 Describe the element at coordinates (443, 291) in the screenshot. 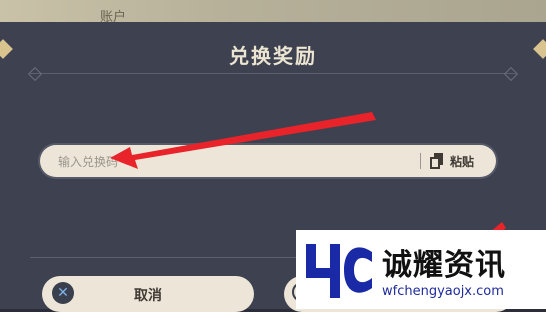

I see `watermark-url: wfchengyaojx.com` at that location.